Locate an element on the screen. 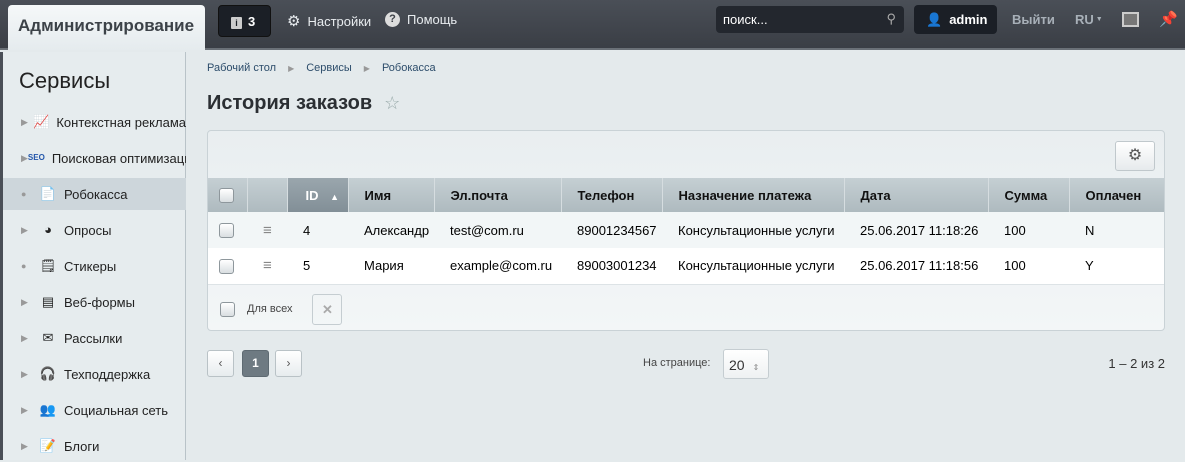 This screenshot has width=1185, height=462. cell-phone: 89003001234 is located at coordinates (611, 266).